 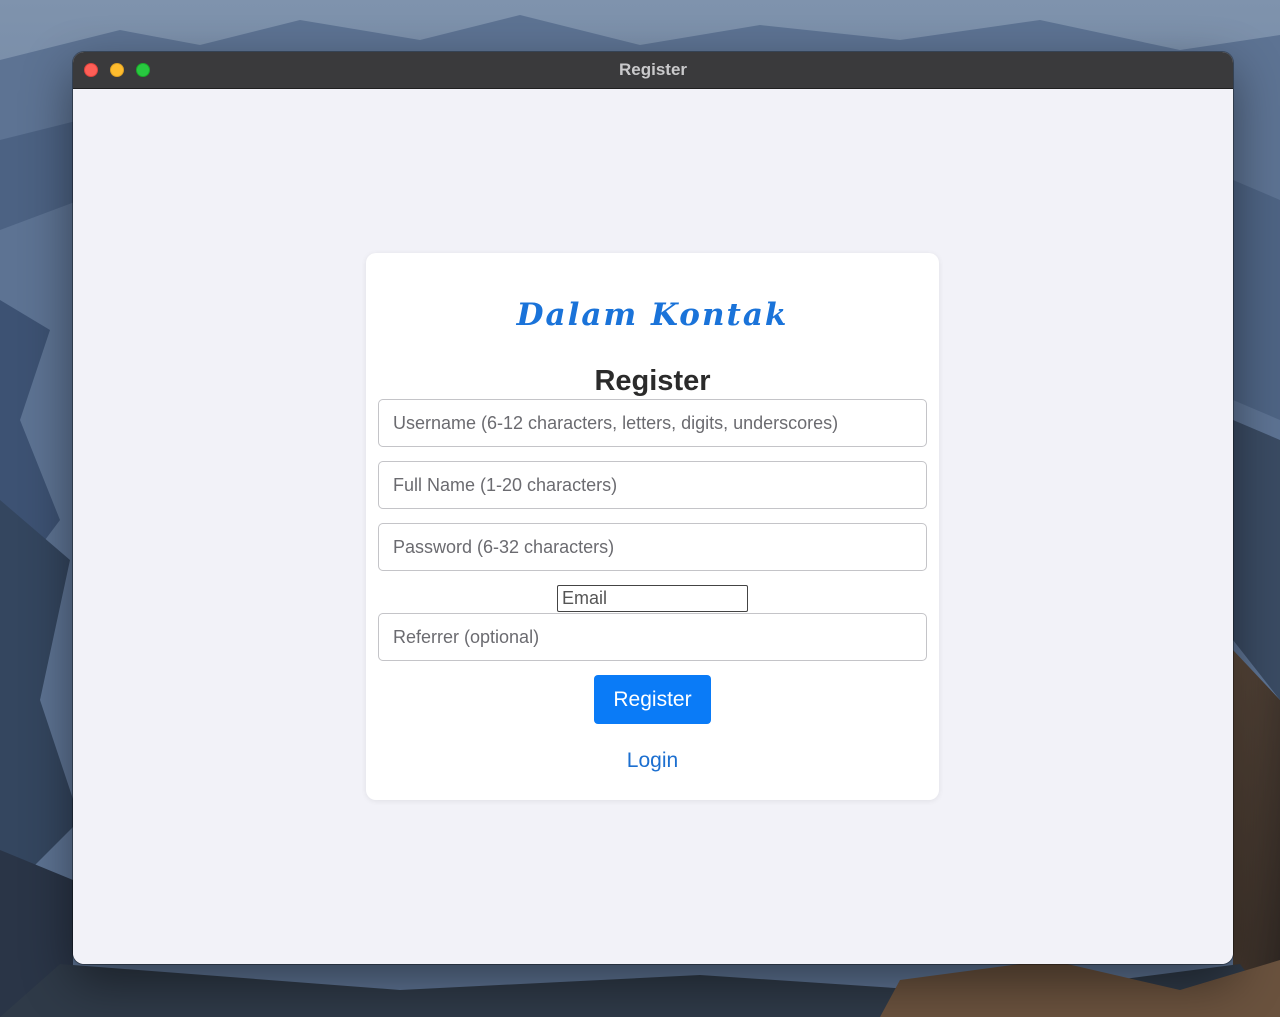 I want to click on username-input, so click(x=652, y=423).